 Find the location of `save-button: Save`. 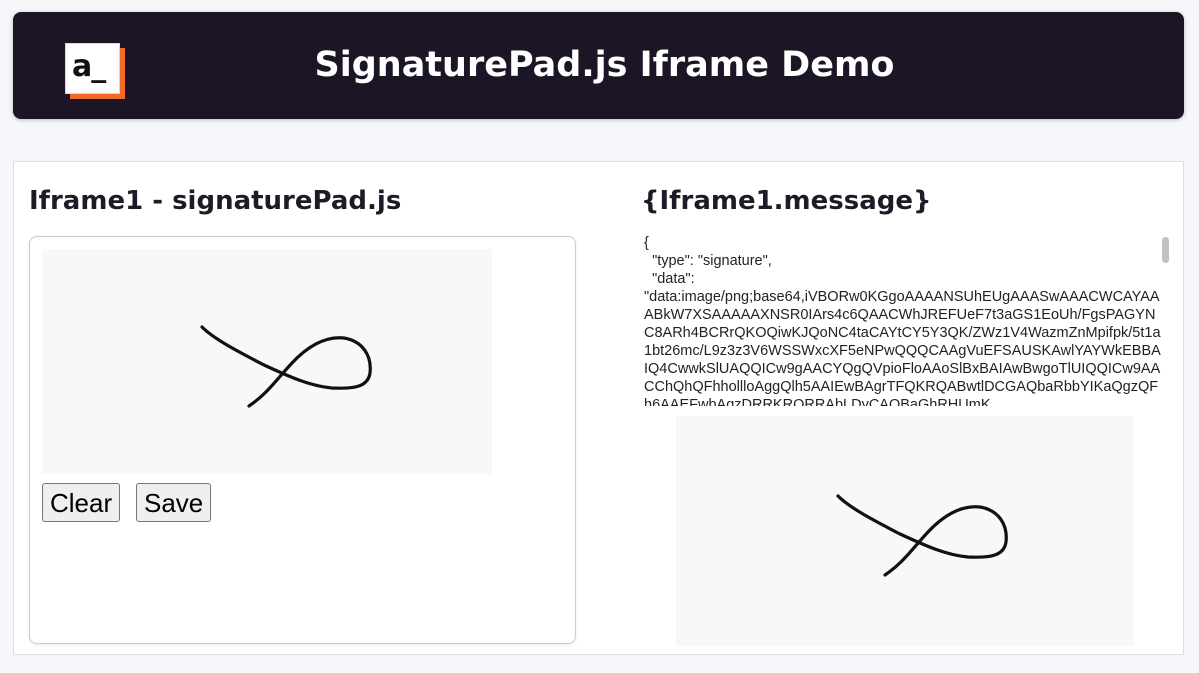

save-button: Save is located at coordinates (174, 502).